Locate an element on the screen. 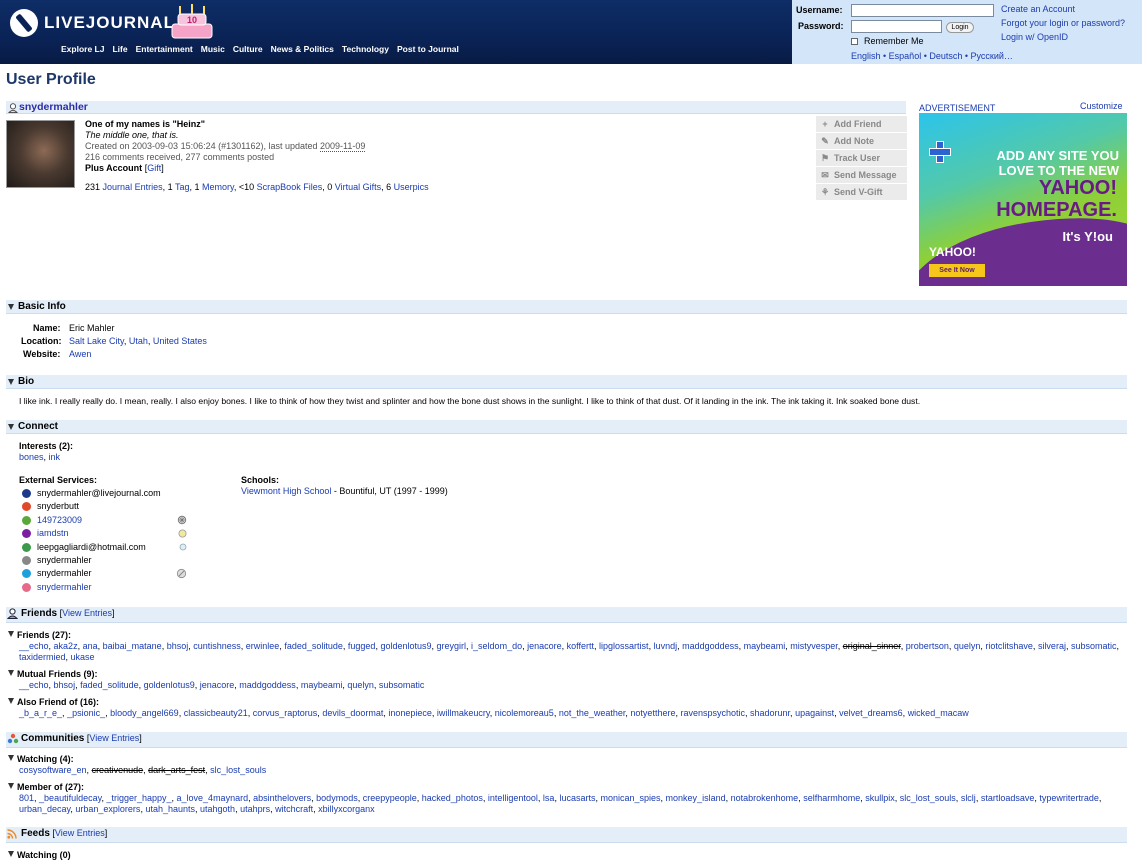 This screenshot has height=868, width=1142. user-link: shadorunr is located at coordinates (770, 713).